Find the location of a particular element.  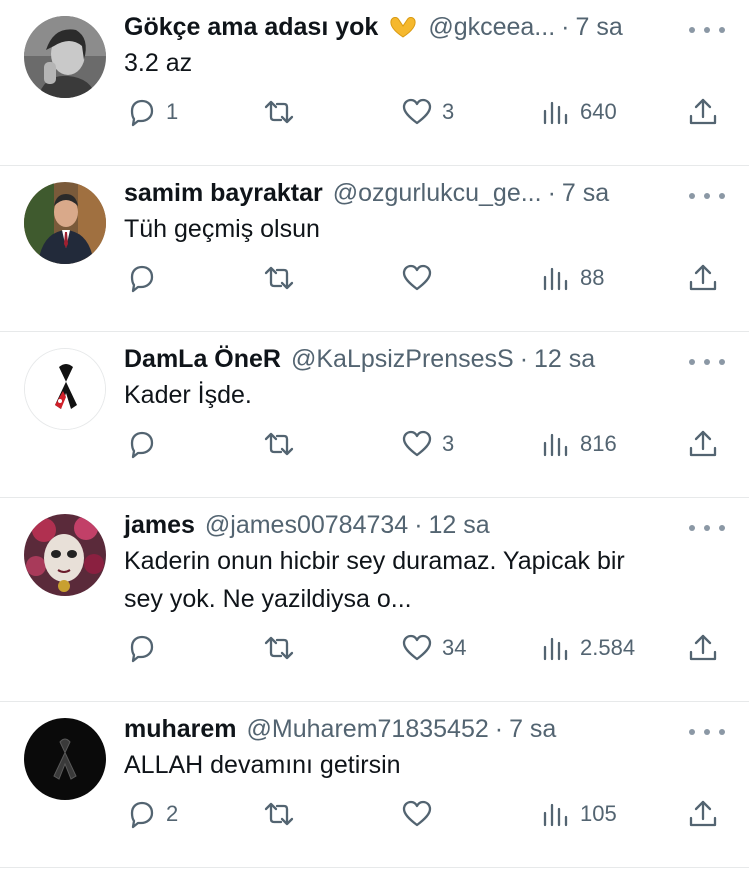

reply-button: 2 is located at coordinates (151, 814).